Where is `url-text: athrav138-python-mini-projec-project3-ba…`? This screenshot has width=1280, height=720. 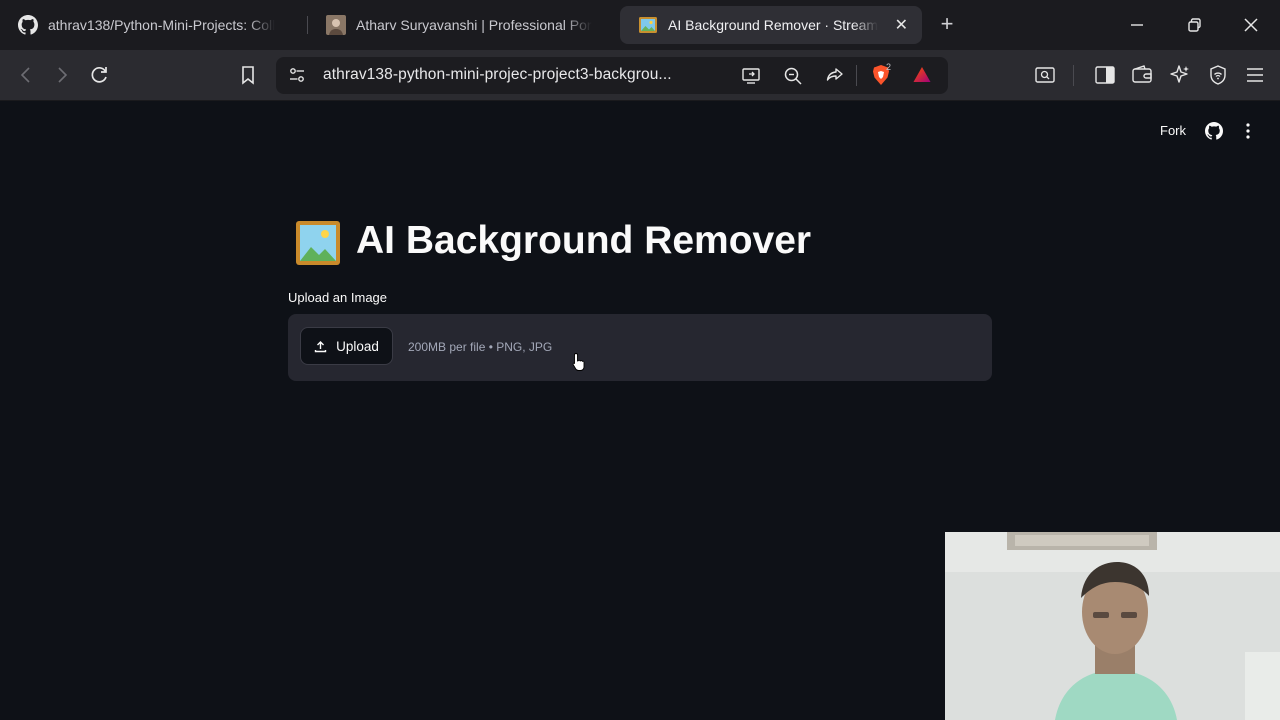
url-text: athrav138-python-mini-projec-project3-ba… is located at coordinates (497, 75).